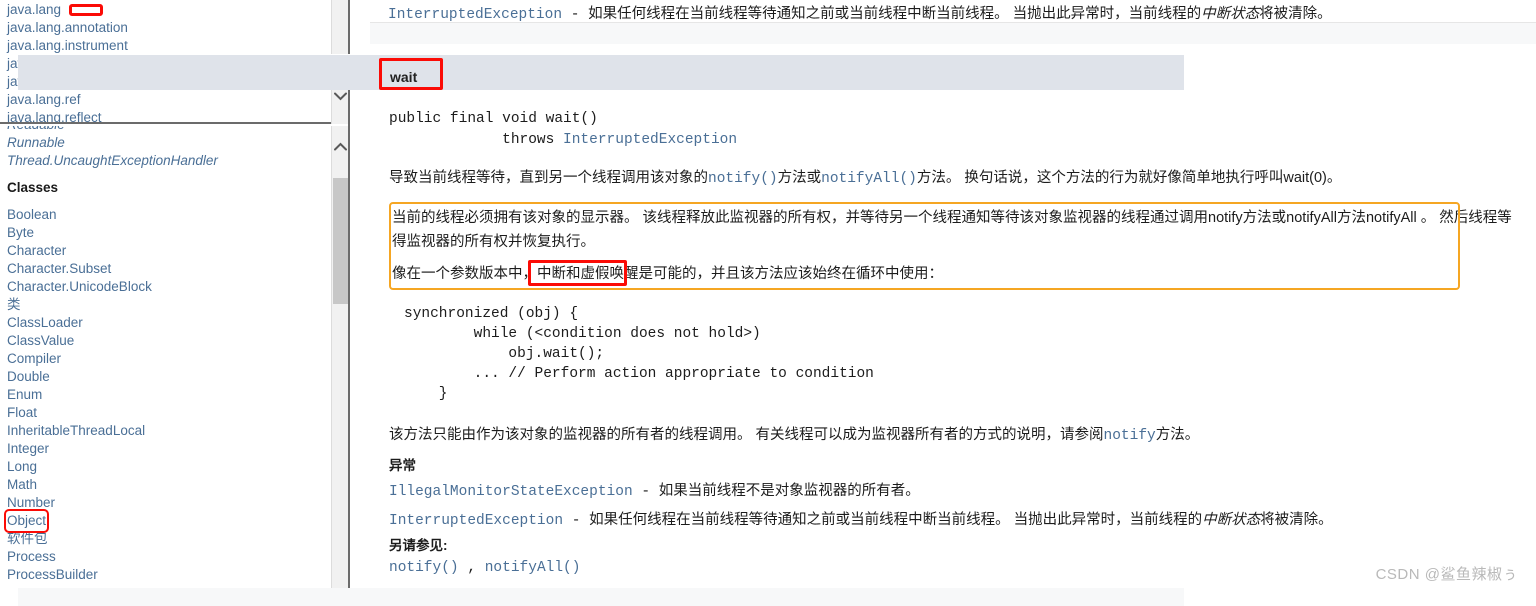 Image resolution: width=1536 pixels, height=606 pixels. I want to click on throws-desc-b: 当抛出此异常时，当前线程的, so click(1106, 520).